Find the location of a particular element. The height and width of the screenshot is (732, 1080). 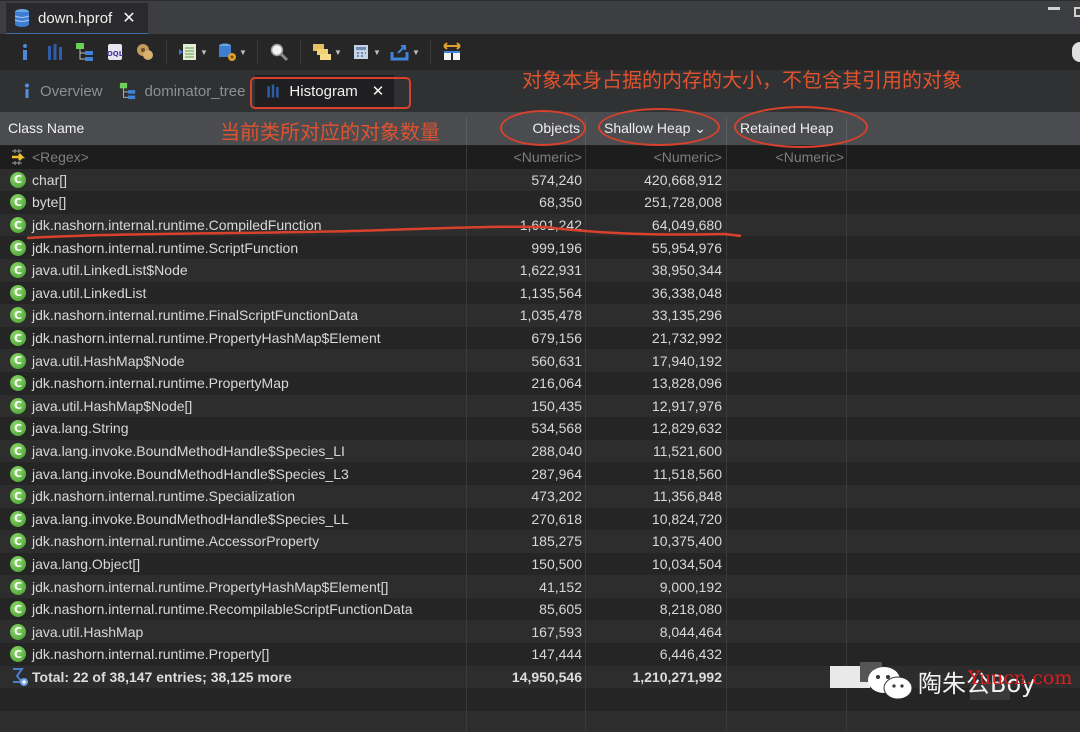

table-row: Cjava.util.LinkedList 1,135,564 36,338,048 is located at coordinates (540, 293).